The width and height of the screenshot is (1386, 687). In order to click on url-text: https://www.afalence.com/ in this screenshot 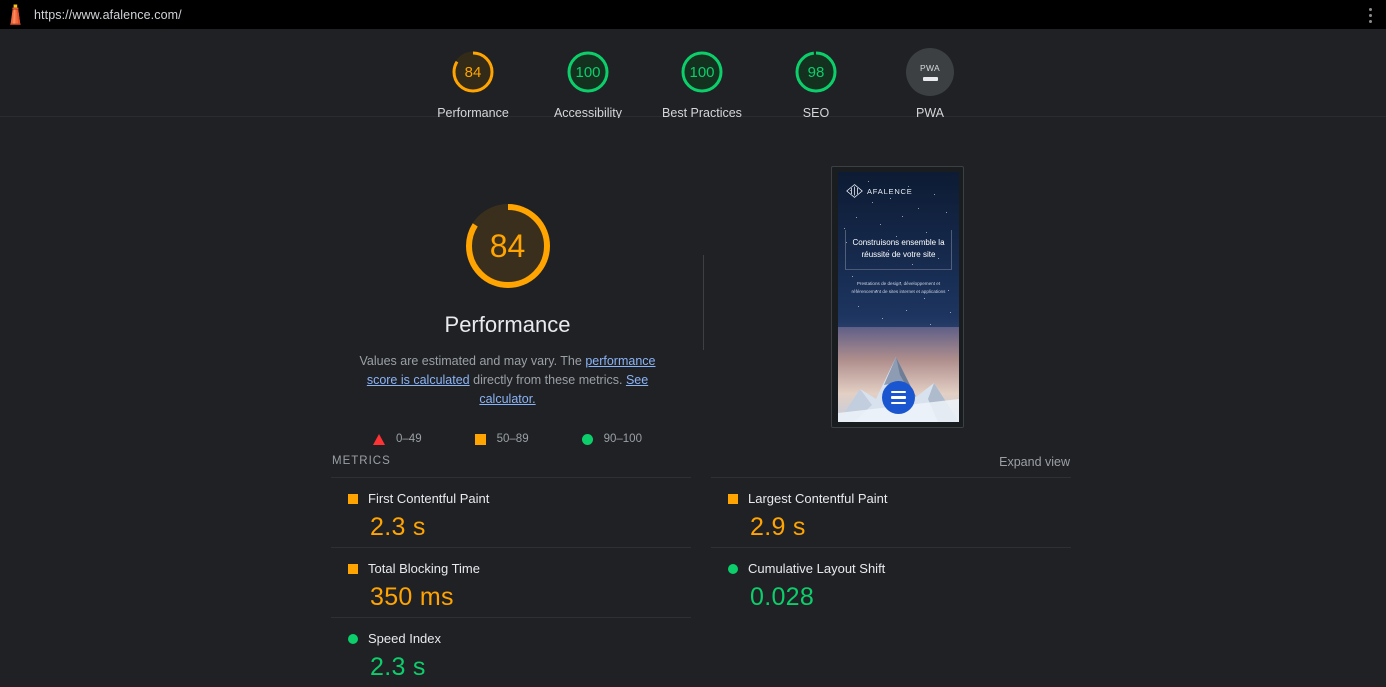, I will do `click(108, 14)`.